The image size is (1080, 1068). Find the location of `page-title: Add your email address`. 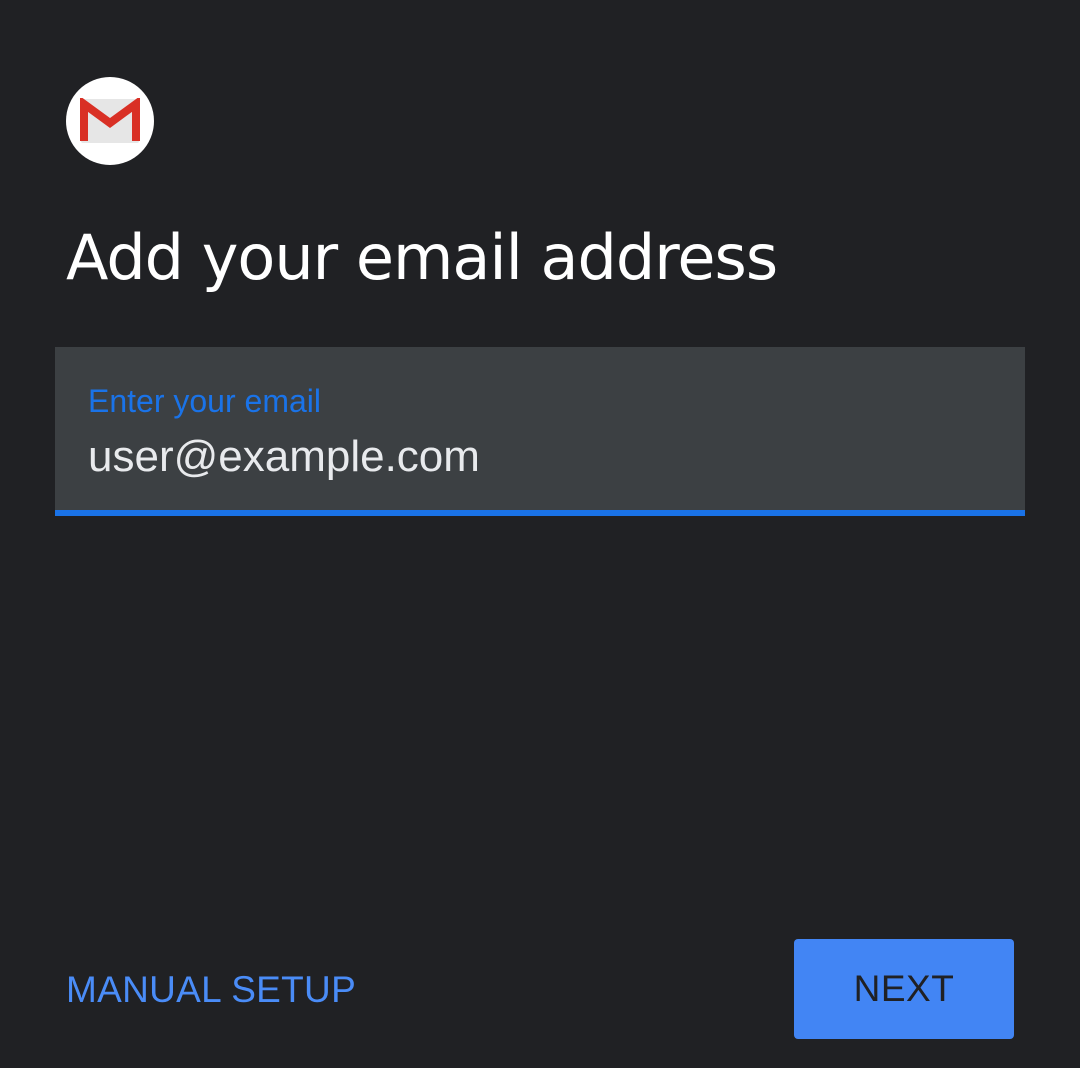

page-title: Add your email address is located at coordinates (422, 257).